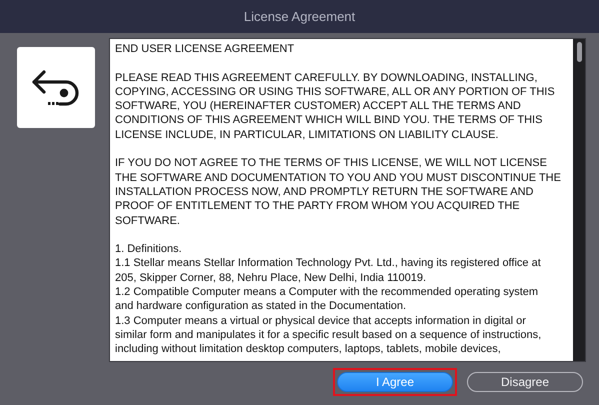 This screenshot has width=599, height=405. I want to click on license-text-line: 1. Definitions., so click(149, 249).